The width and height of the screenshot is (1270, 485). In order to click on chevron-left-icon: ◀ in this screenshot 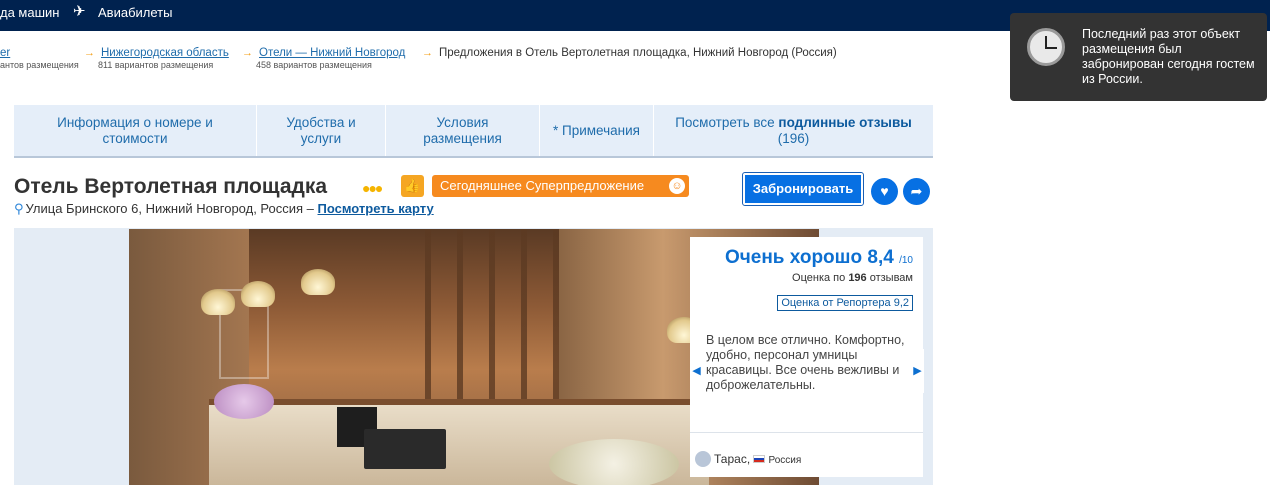, I will do `click(696, 371)`.